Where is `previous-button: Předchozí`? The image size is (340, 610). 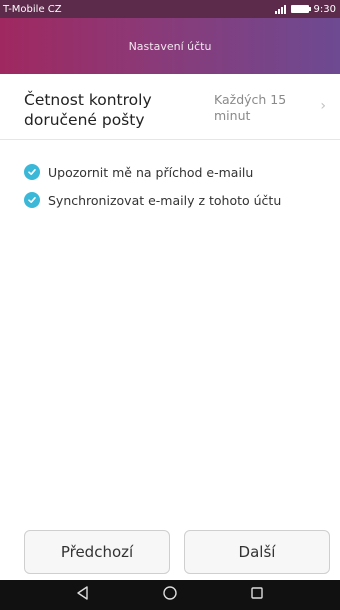 previous-button: Předchozí is located at coordinates (97, 552).